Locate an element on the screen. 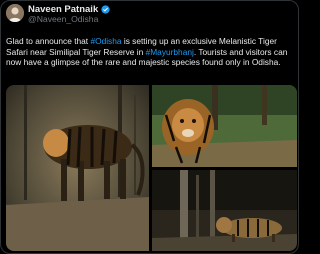 This screenshot has height=254, width=320. author-handle: @Naveen_Odisha is located at coordinates (63, 19).